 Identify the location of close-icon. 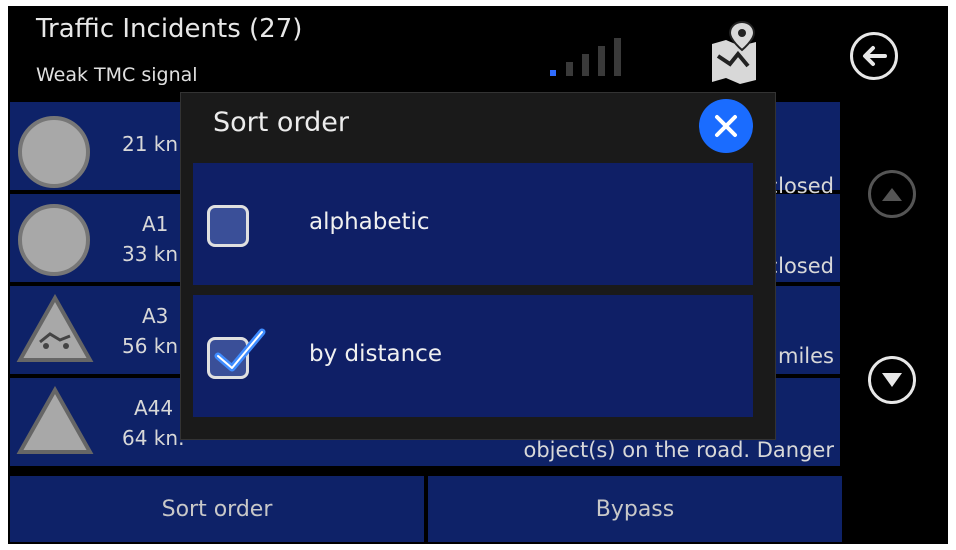
(726, 126).